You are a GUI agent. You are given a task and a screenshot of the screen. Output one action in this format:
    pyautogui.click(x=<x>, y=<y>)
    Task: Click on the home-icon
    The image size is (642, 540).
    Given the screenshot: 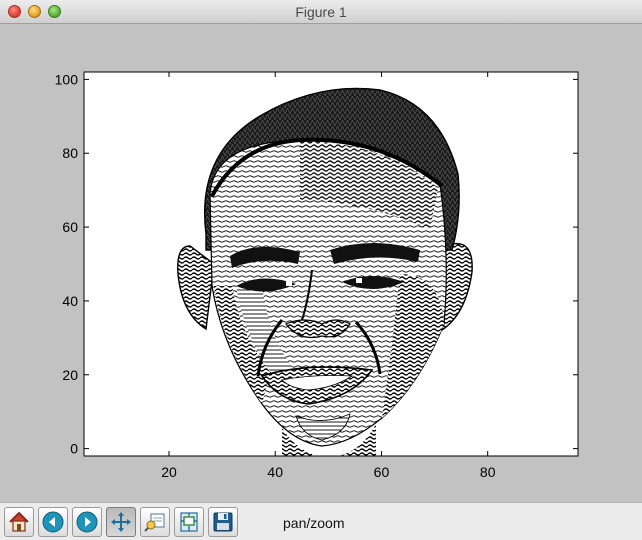 What is the action you would take?
    pyautogui.click(x=19, y=521)
    